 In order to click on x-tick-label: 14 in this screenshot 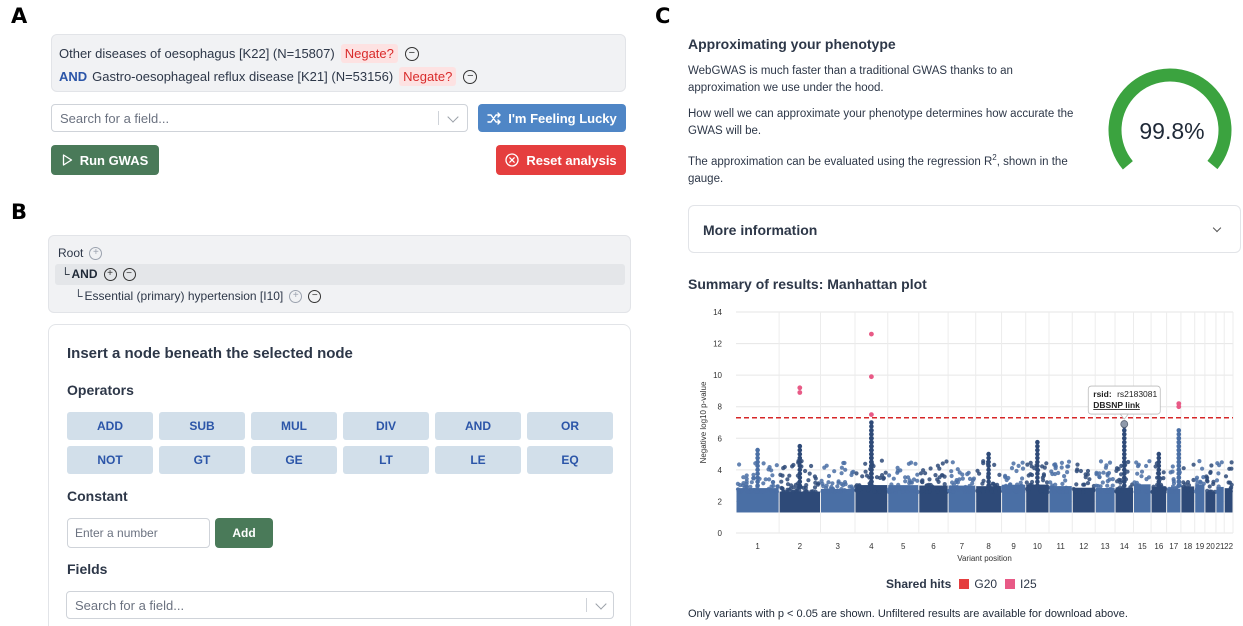, I will do `click(1124, 546)`.